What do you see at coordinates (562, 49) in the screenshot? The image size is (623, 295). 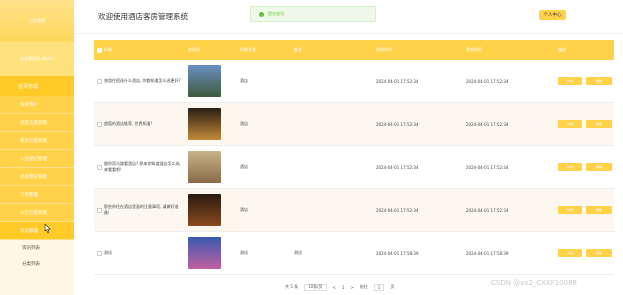 I see `header-cell-ops: 操作` at bounding box center [562, 49].